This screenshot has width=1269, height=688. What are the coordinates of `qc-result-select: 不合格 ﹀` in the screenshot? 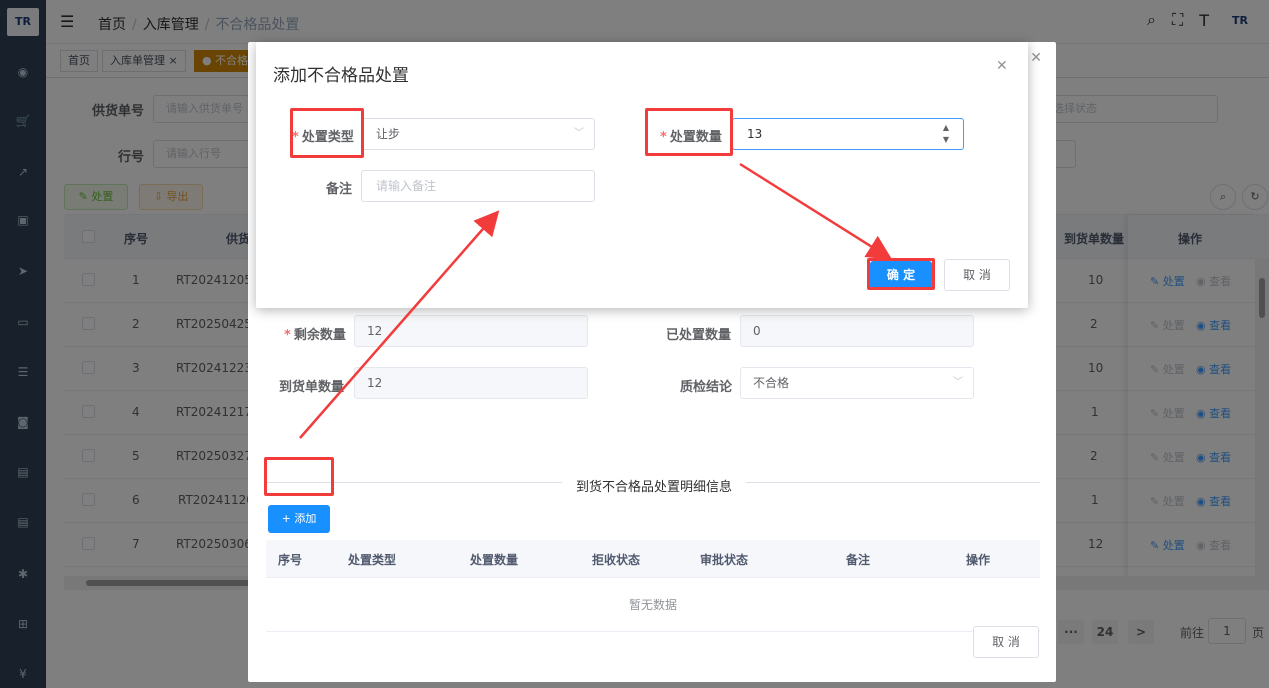 It's located at (857, 383).